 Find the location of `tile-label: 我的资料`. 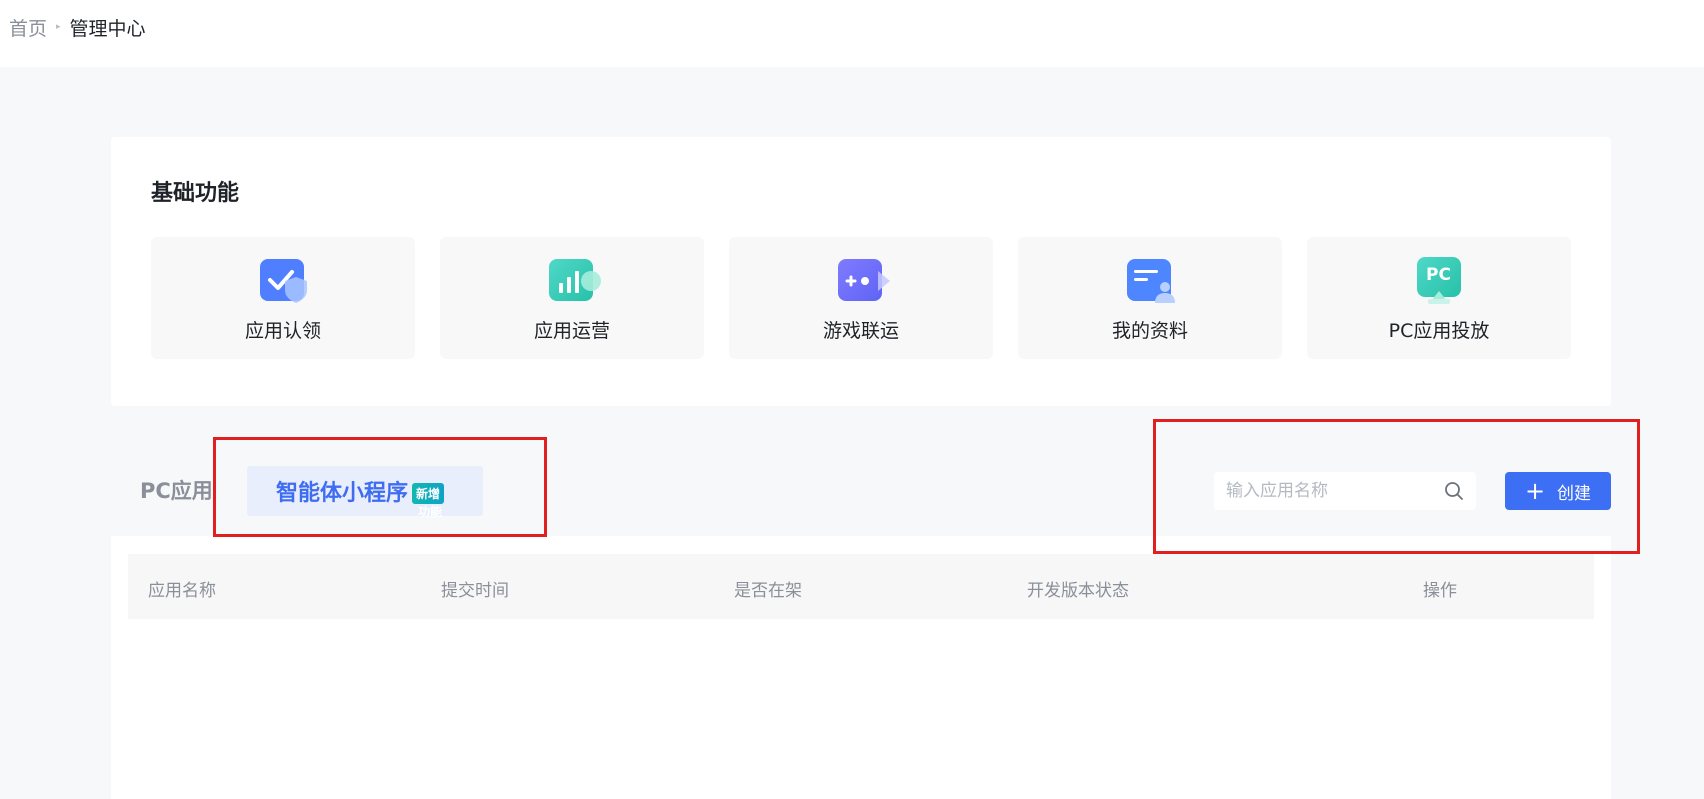

tile-label: 我的资料 is located at coordinates (1149, 331).